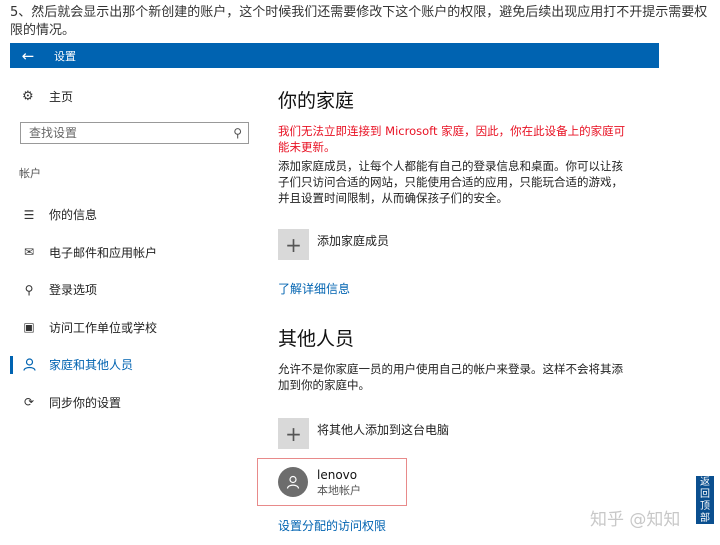 The height and width of the screenshot is (545, 720). I want to click on sidebar-item-work: ▣ 访问工作单位或学校, so click(135, 328).